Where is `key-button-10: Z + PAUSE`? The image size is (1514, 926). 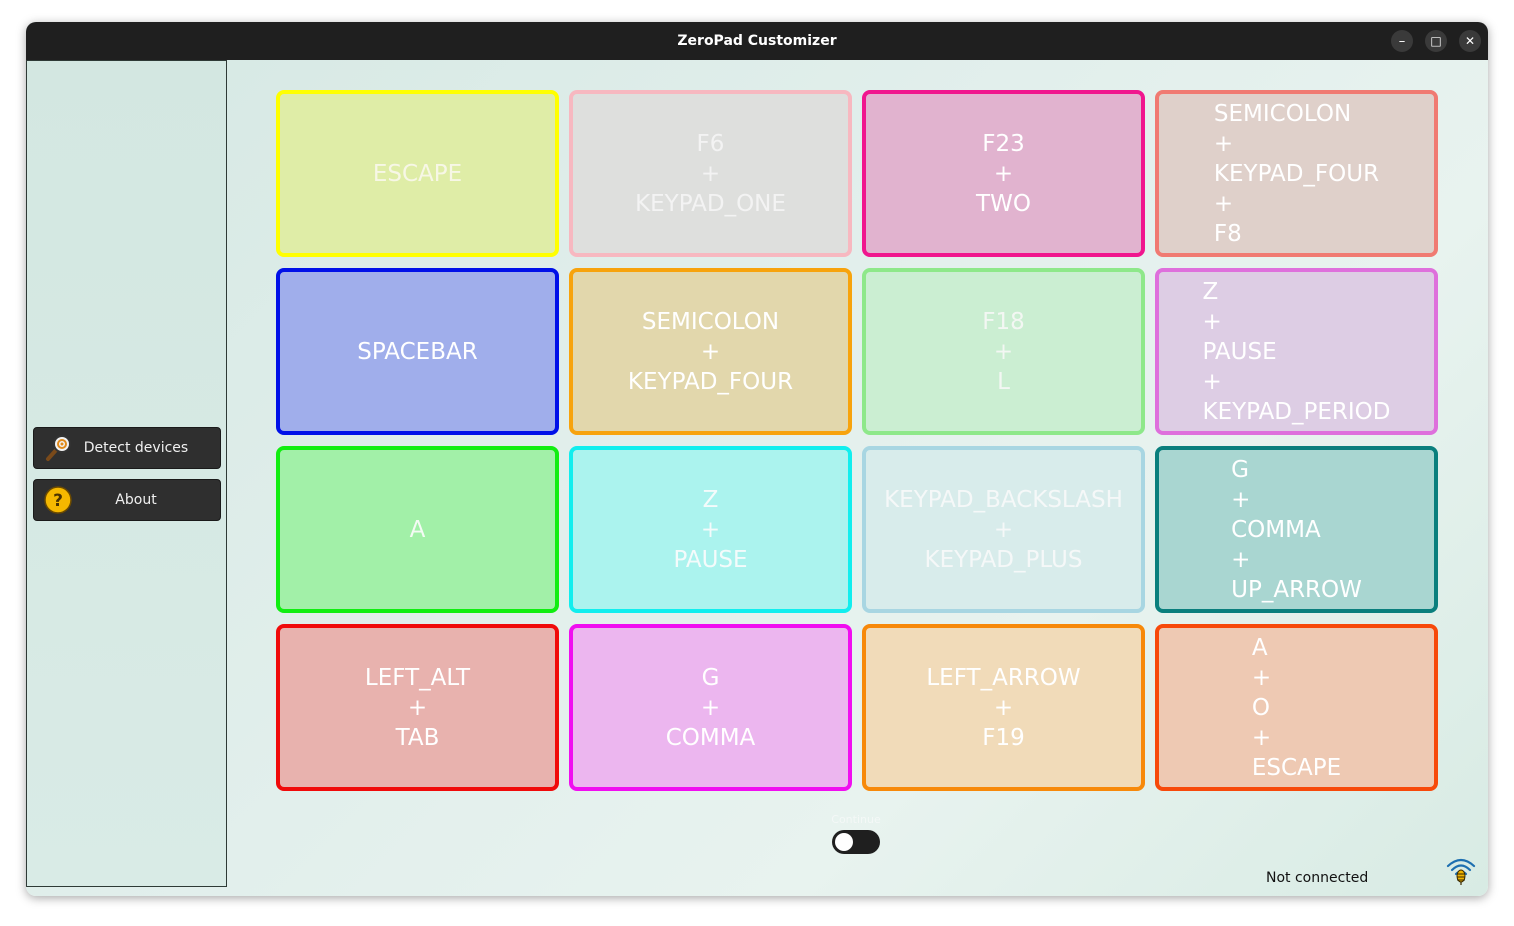 key-button-10: Z + PAUSE is located at coordinates (710, 529).